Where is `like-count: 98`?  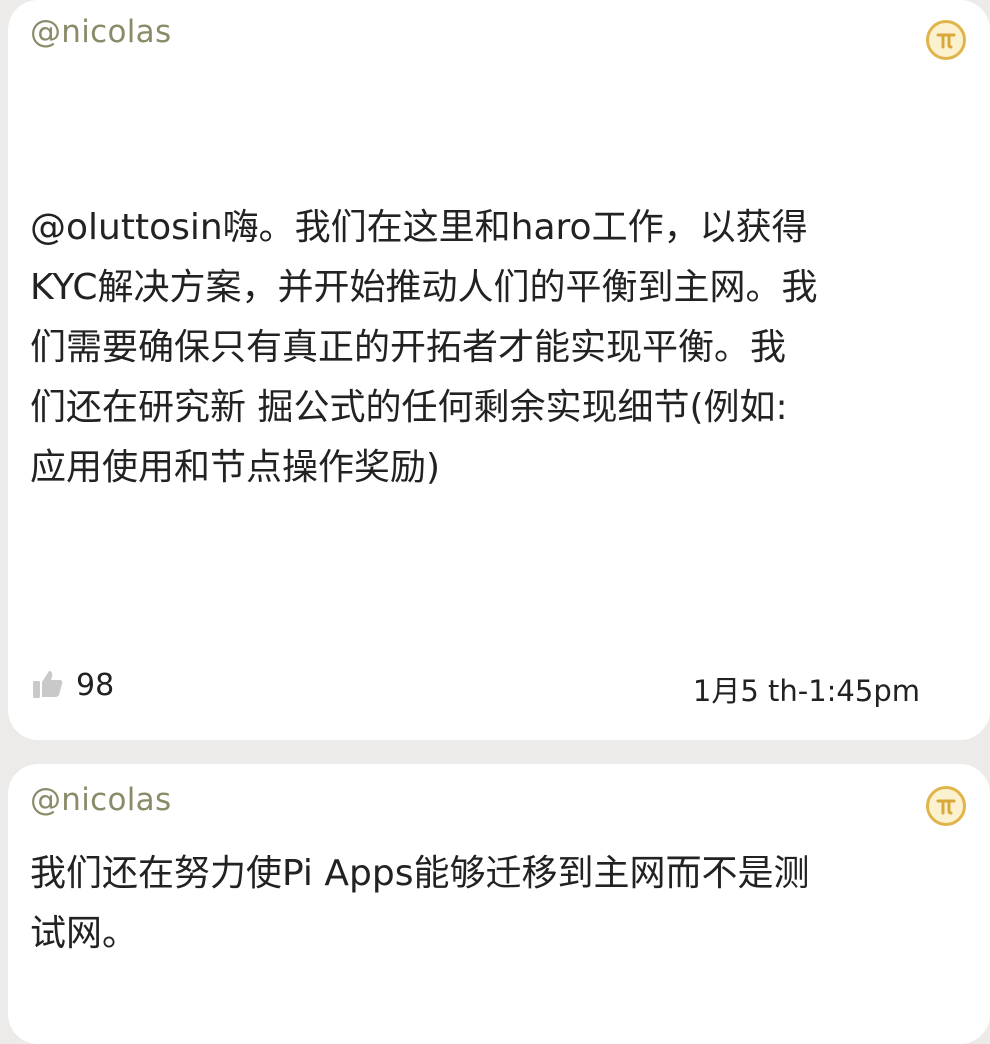
like-count: 98 is located at coordinates (95, 685).